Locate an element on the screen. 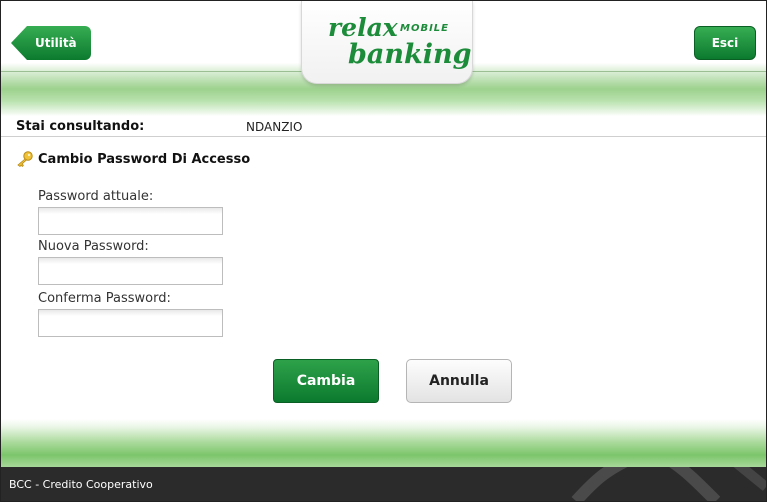 This screenshot has height=502, width=767. brand-logo: relax MOBILE banking is located at coordinates (387, 42).